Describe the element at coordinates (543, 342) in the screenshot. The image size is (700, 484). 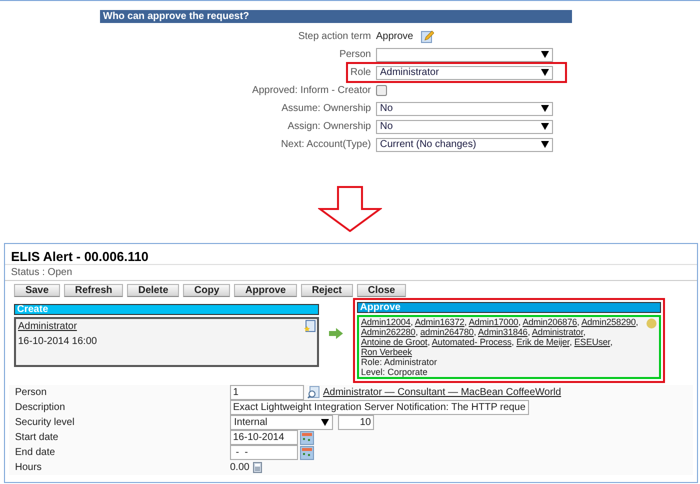
I see `approver-link: Erik de Meijer` at that location.